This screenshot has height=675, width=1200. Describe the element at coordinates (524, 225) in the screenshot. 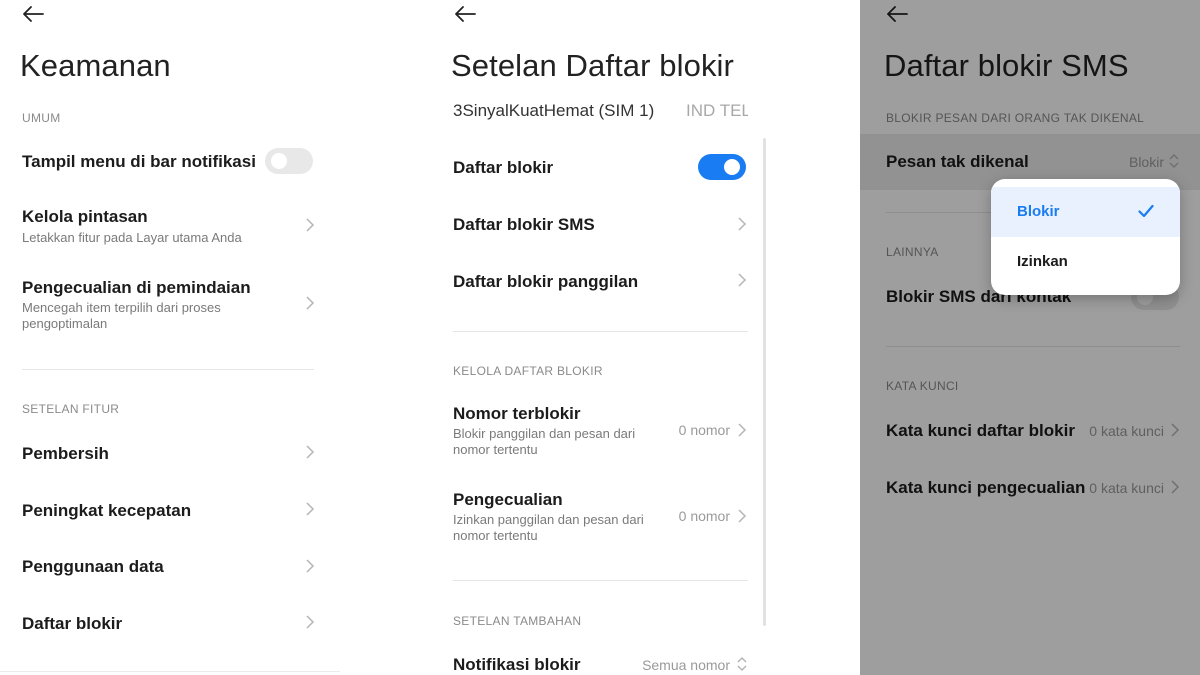

I see `sms-blocklist-item: Daftar blokir SMS` at that location.